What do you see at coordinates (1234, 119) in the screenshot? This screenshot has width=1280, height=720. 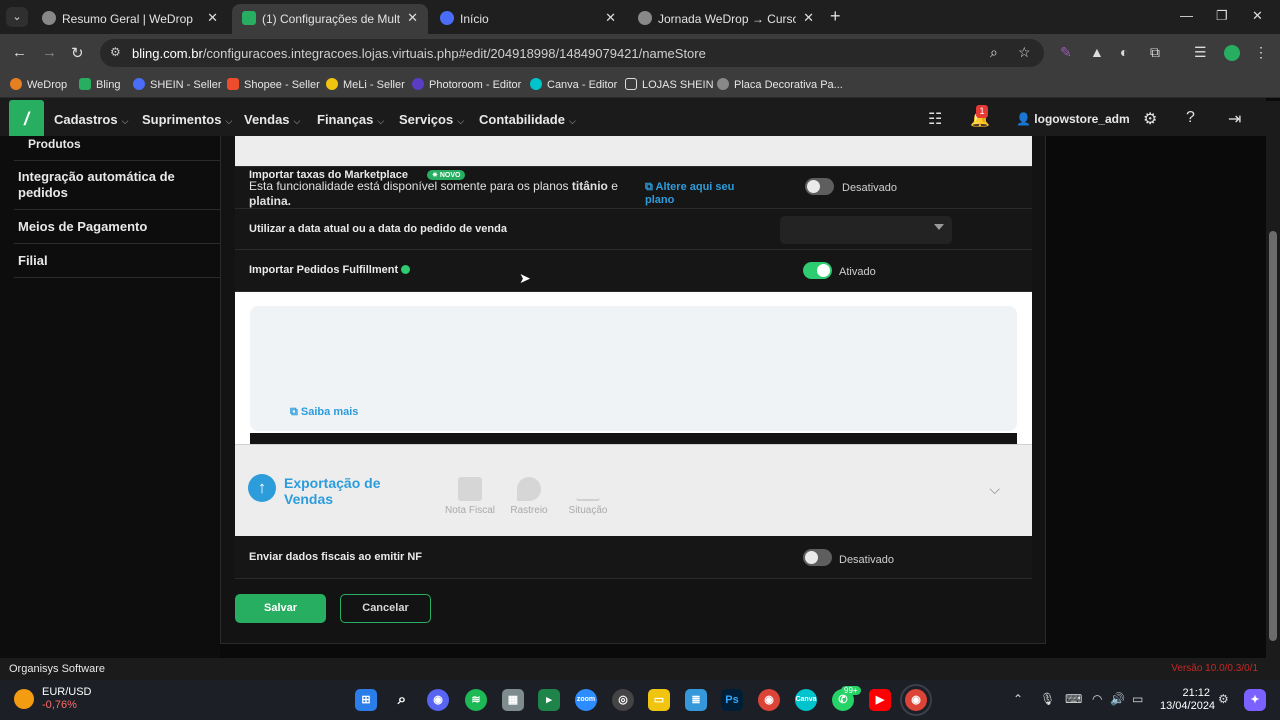 I see `logout-icon: ⇥` at bounding box center [1234, 119].